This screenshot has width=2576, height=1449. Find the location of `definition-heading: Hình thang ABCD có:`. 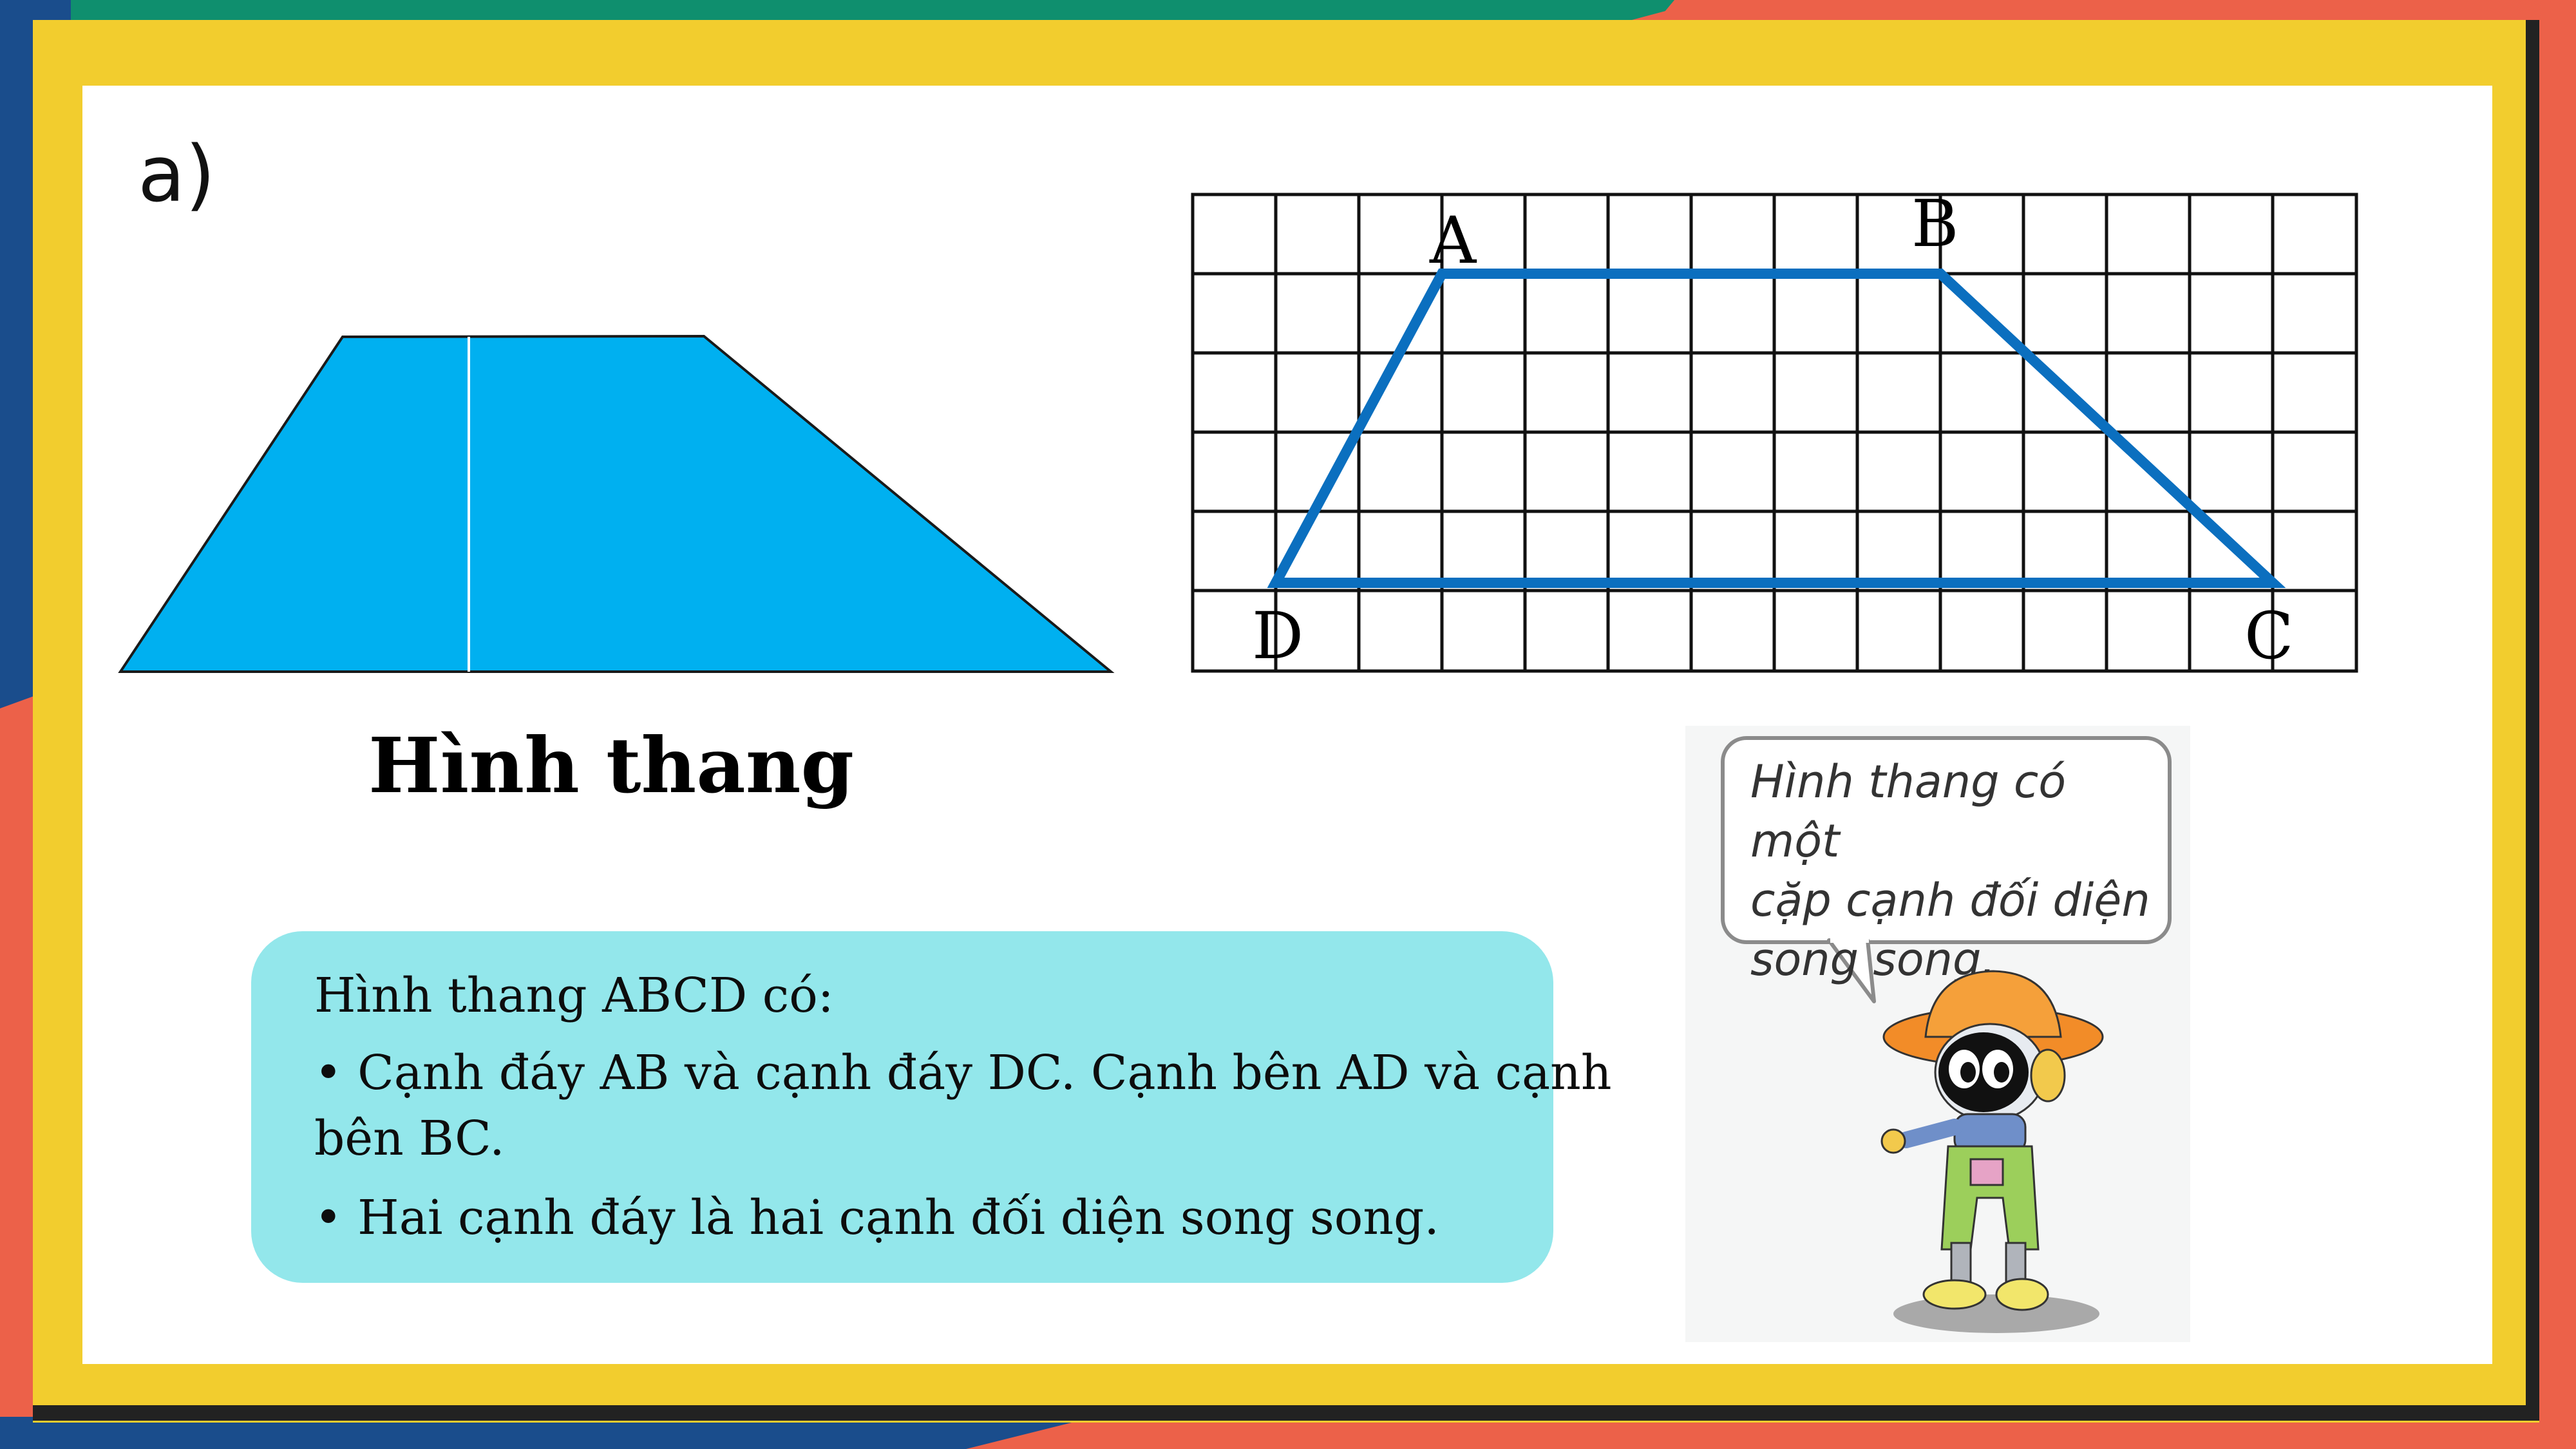

definition-heading: Hình thang ABCD có: is located at coordinates (574, 996).